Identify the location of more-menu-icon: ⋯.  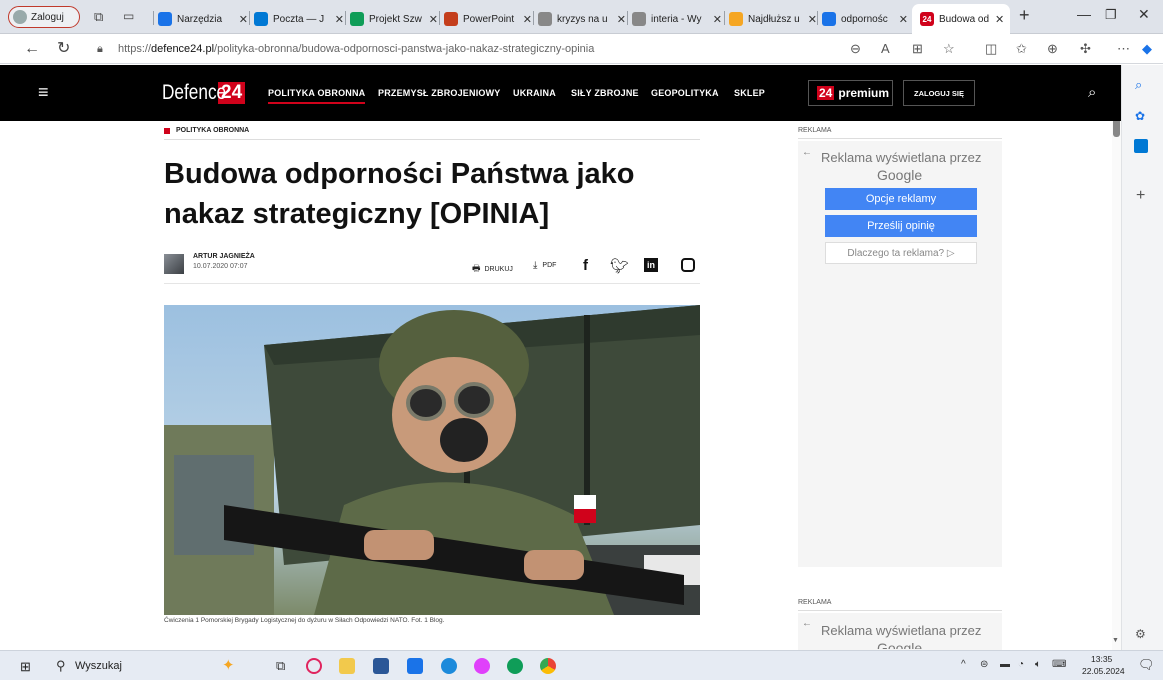
(1123, 49).